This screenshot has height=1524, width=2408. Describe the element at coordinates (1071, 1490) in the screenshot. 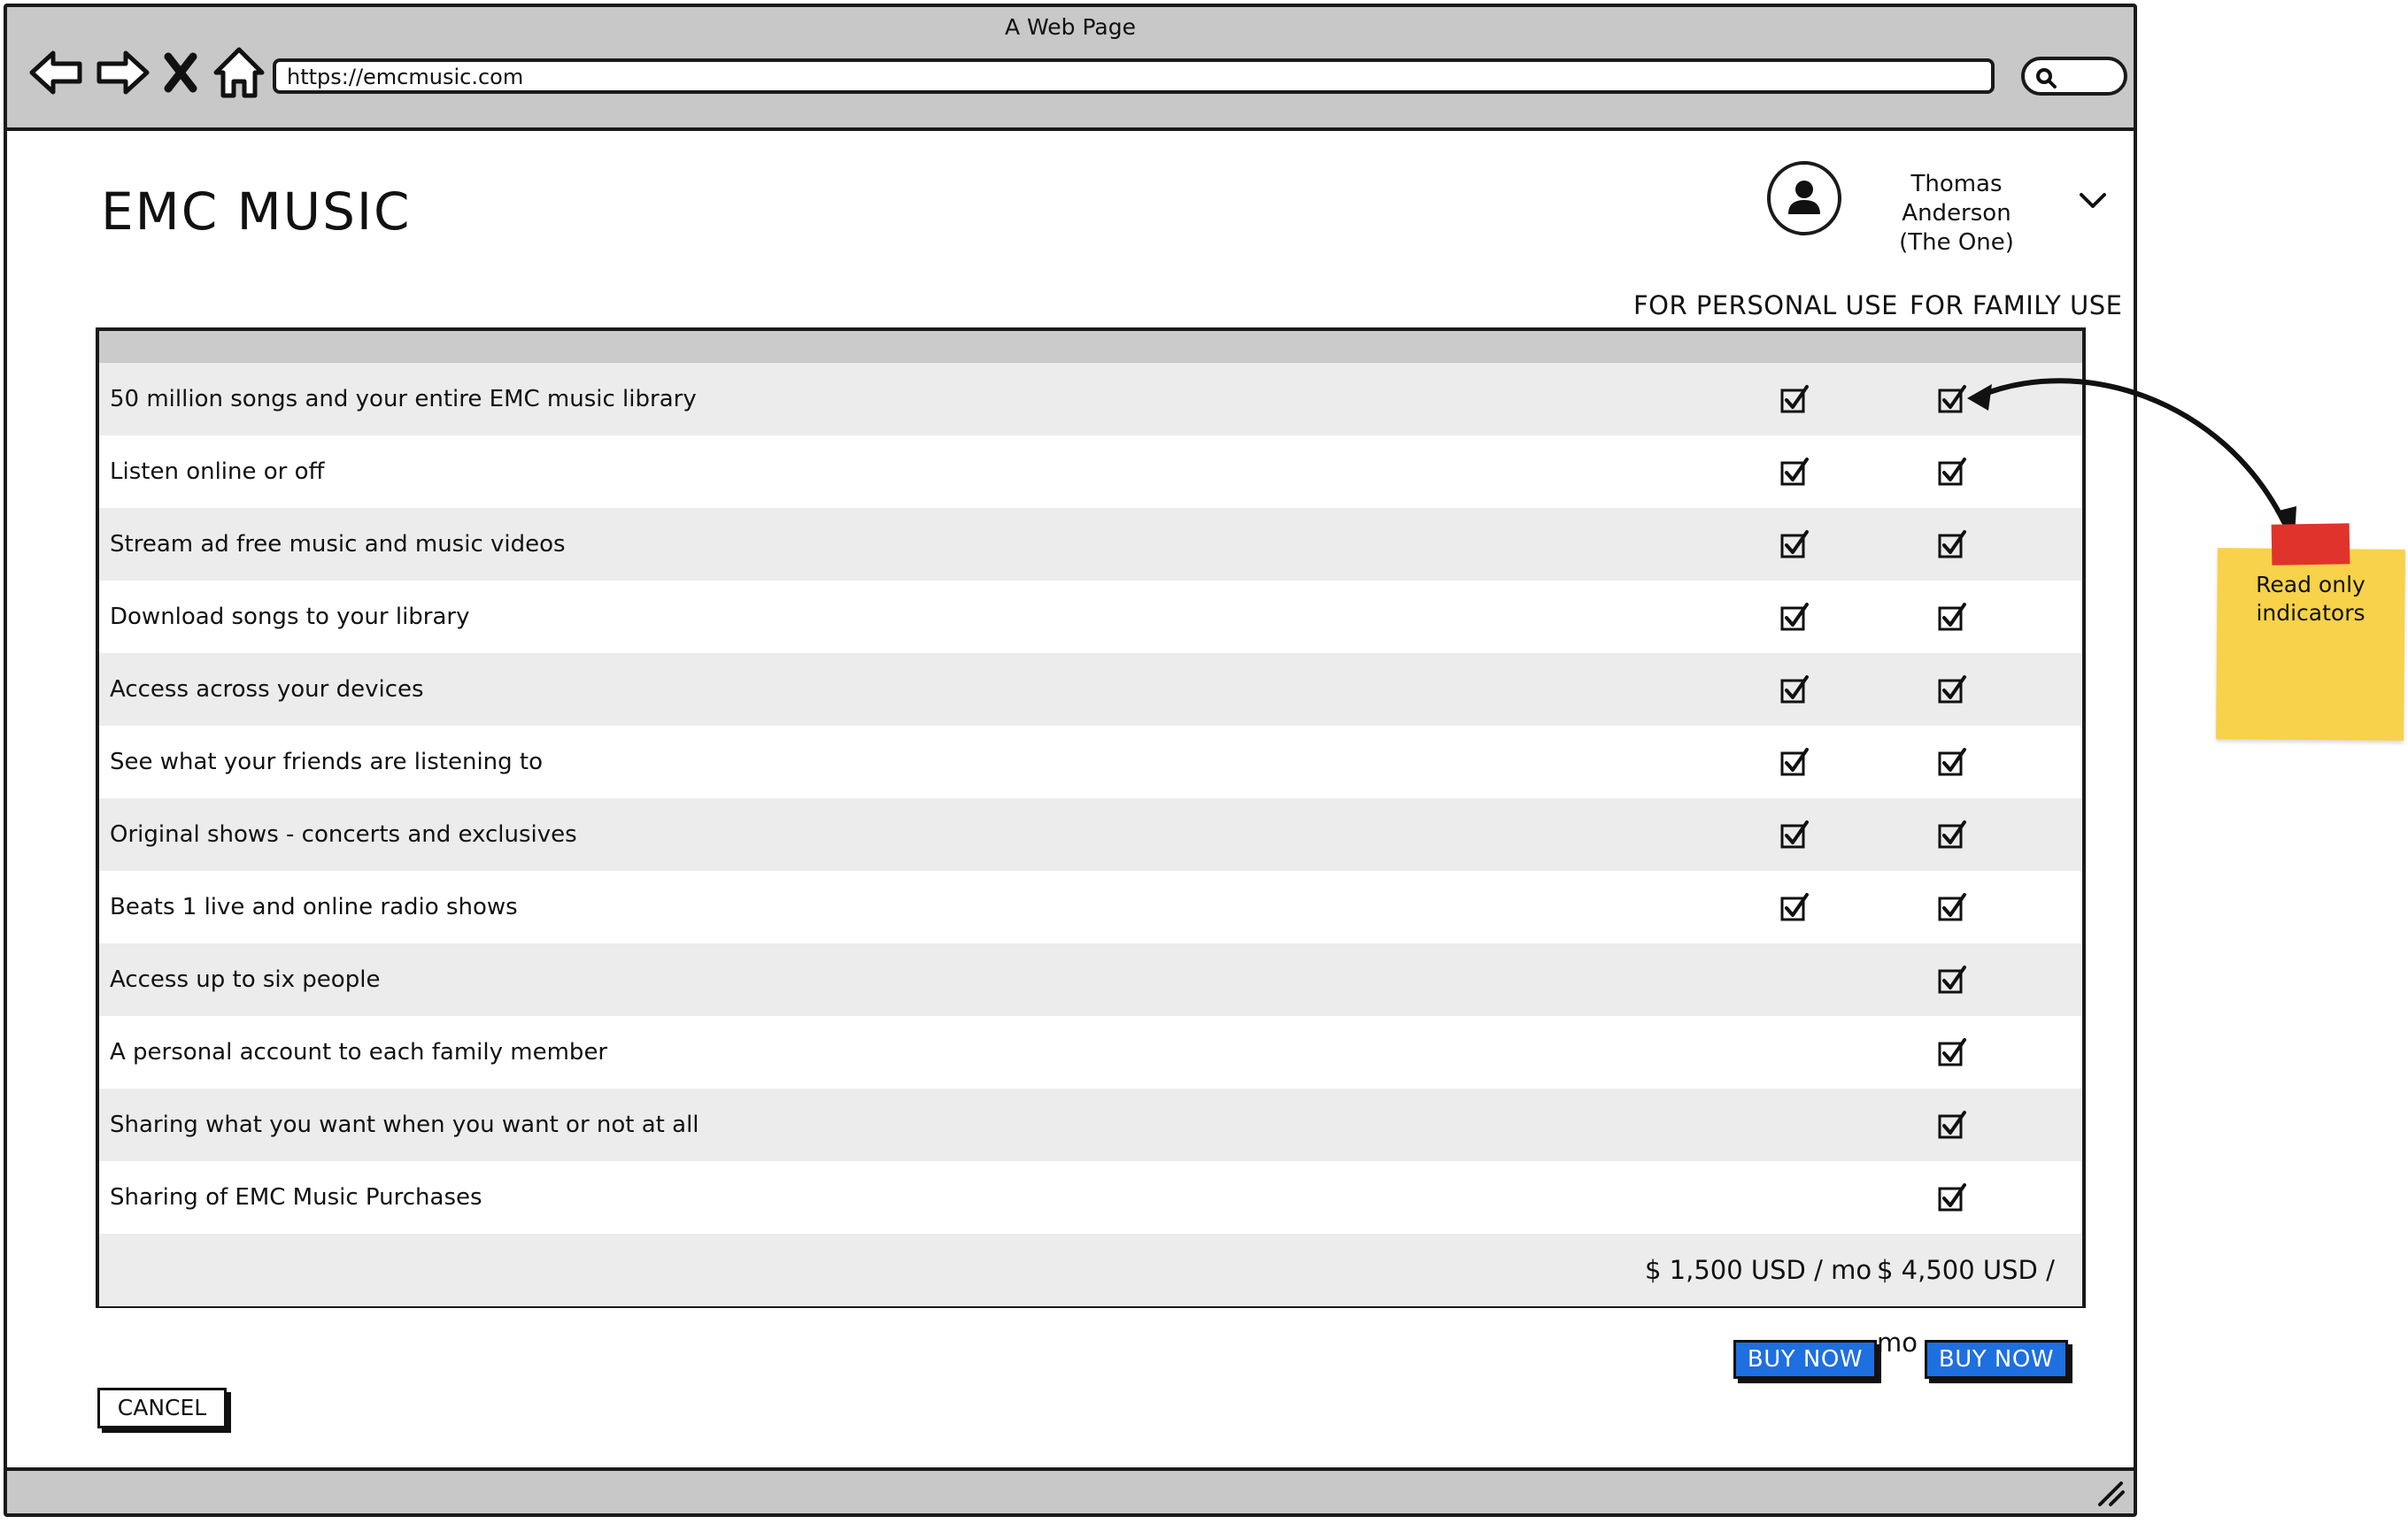

I see `browser-statusbar` at that location.